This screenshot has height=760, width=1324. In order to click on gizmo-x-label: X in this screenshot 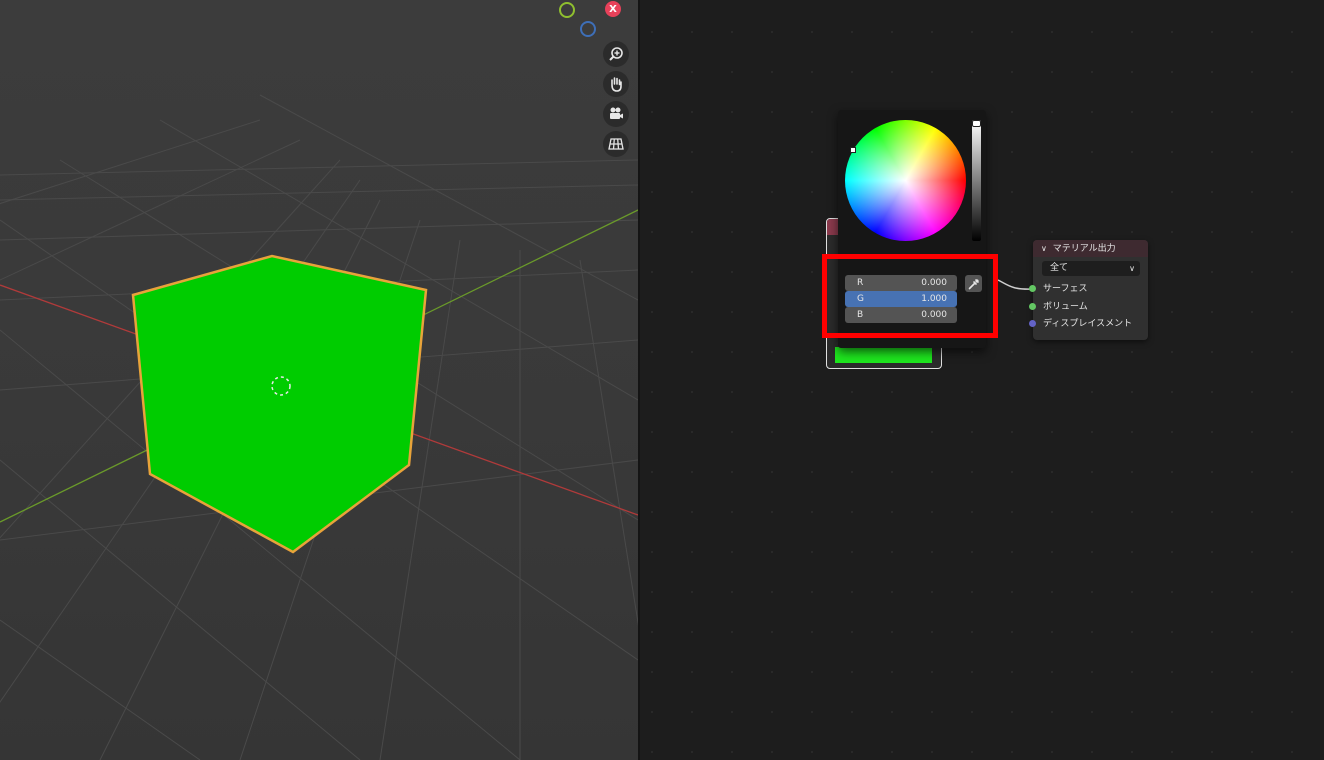, I will do `click(613, 9)`.